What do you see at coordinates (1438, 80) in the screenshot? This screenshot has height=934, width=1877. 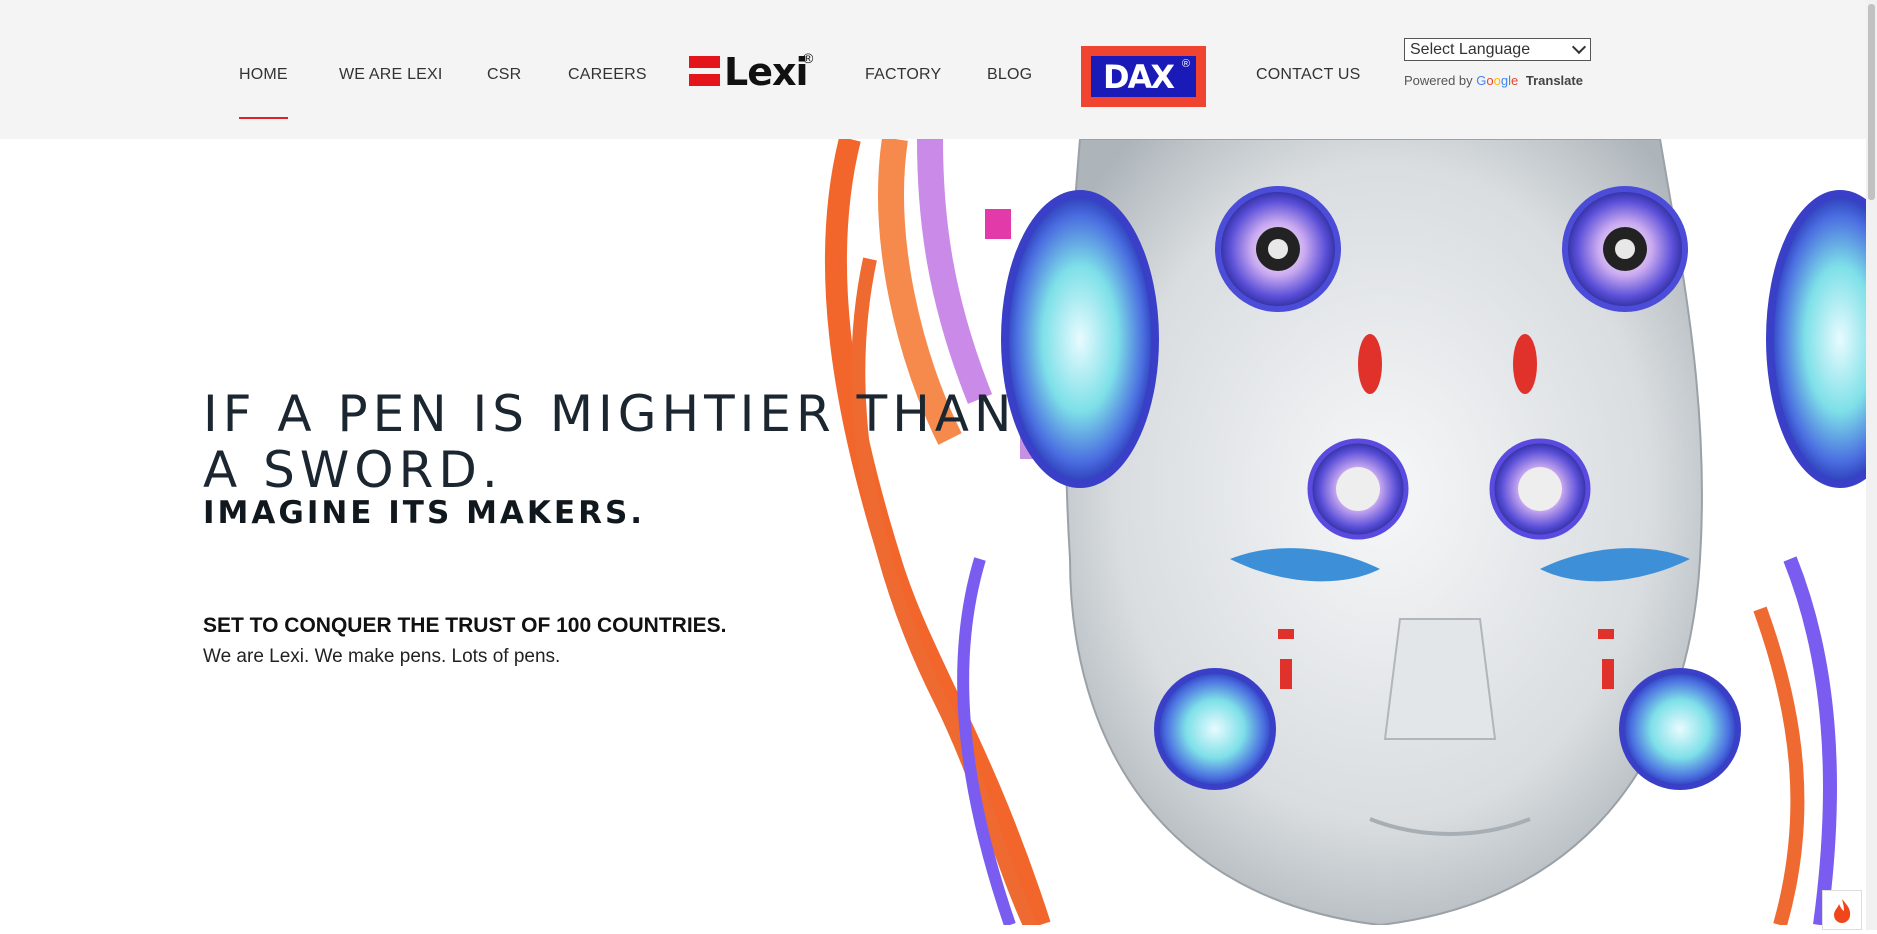 I see `powered-by-label: Powered by` at bounding box center [1438, 80].